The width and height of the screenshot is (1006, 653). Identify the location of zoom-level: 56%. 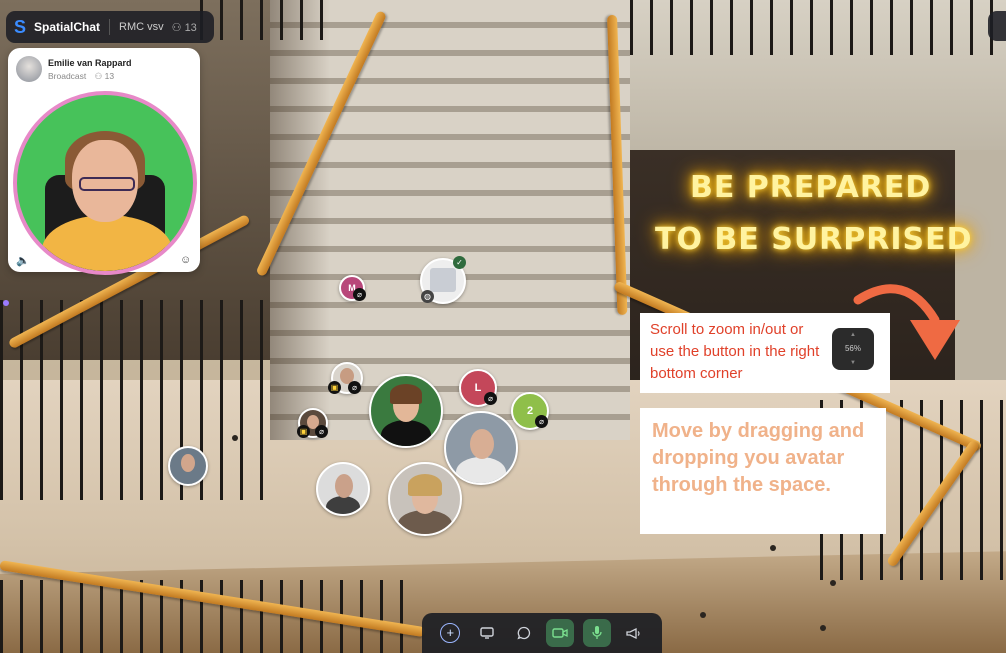
(852, 348).